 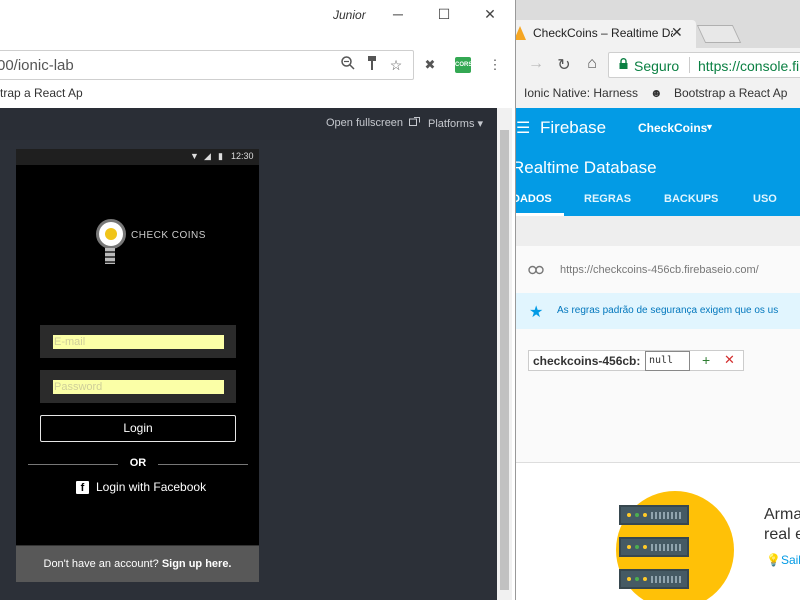 I want to click on vertical-scrollbar, so click(x=504, y=354).